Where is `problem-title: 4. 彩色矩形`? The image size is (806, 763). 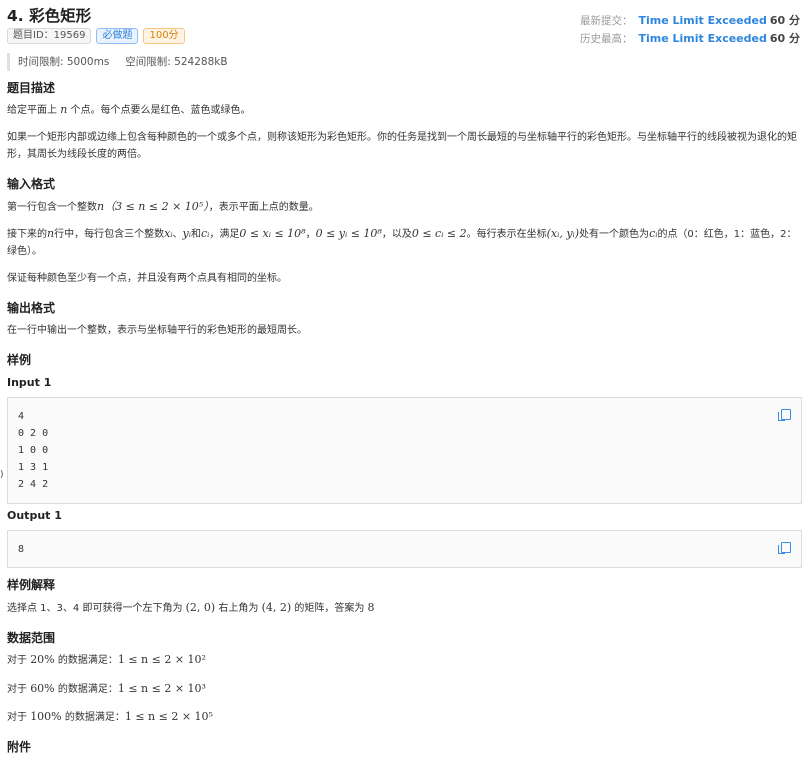 problem-title: 4. 彩色矩形 is located at coordinates (49, 16).